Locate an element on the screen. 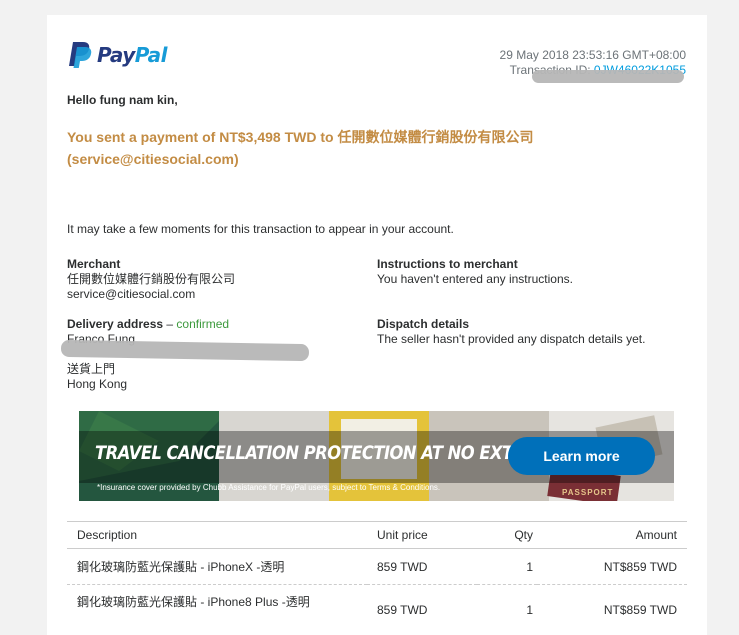 This screenshot has height=635, width=739. merchant-email: service@citiesocial.com is located at coordinates (131, 294).